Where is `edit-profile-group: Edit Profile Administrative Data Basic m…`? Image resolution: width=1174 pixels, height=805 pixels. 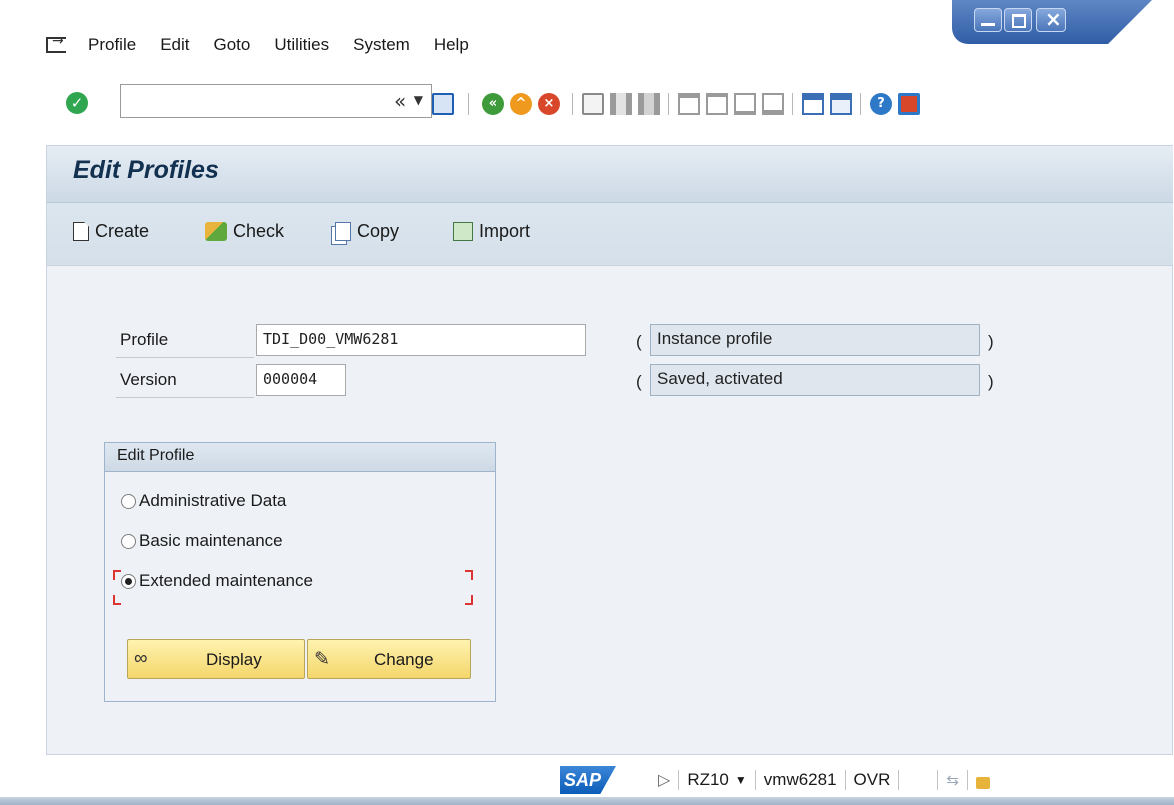 edit-profile-group: Edit Profile Administrative Data Basic m… is located at coordinates (300, 572).